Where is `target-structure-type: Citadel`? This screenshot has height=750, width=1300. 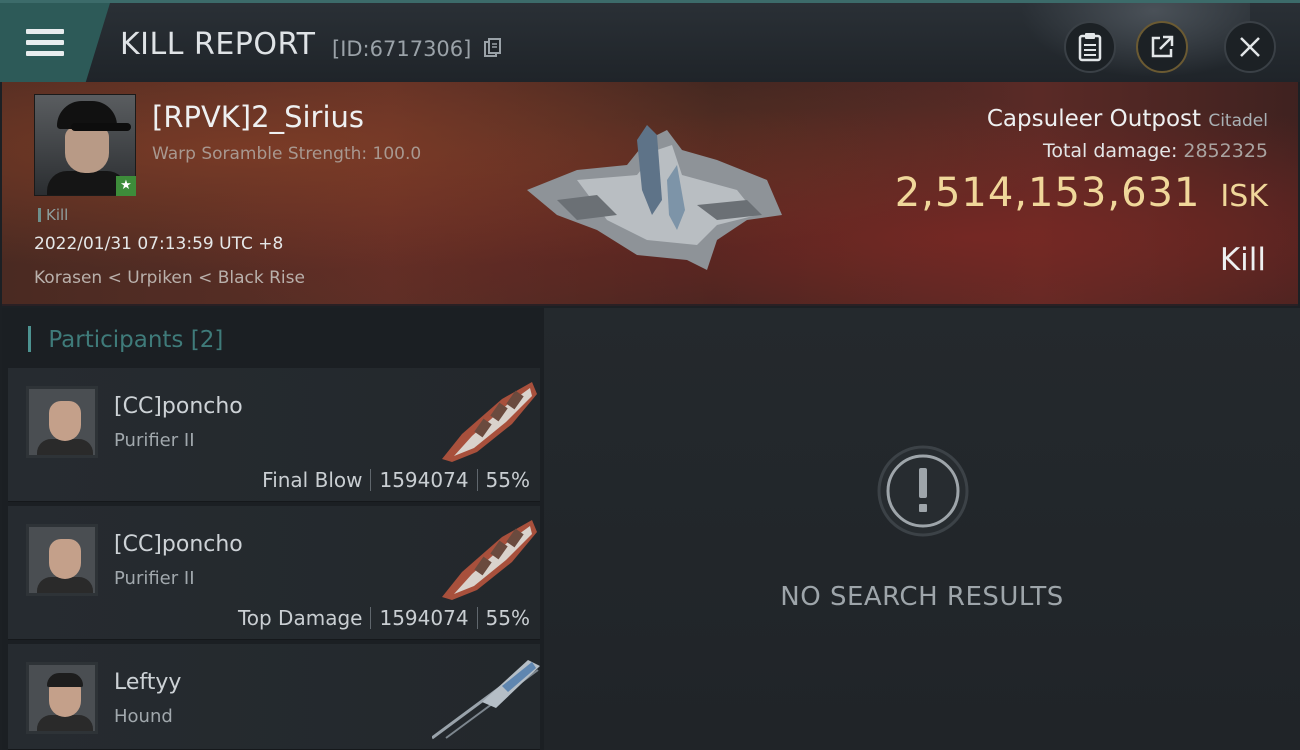
target-structure-type: Citadel is located at coordinates (1238, 121).